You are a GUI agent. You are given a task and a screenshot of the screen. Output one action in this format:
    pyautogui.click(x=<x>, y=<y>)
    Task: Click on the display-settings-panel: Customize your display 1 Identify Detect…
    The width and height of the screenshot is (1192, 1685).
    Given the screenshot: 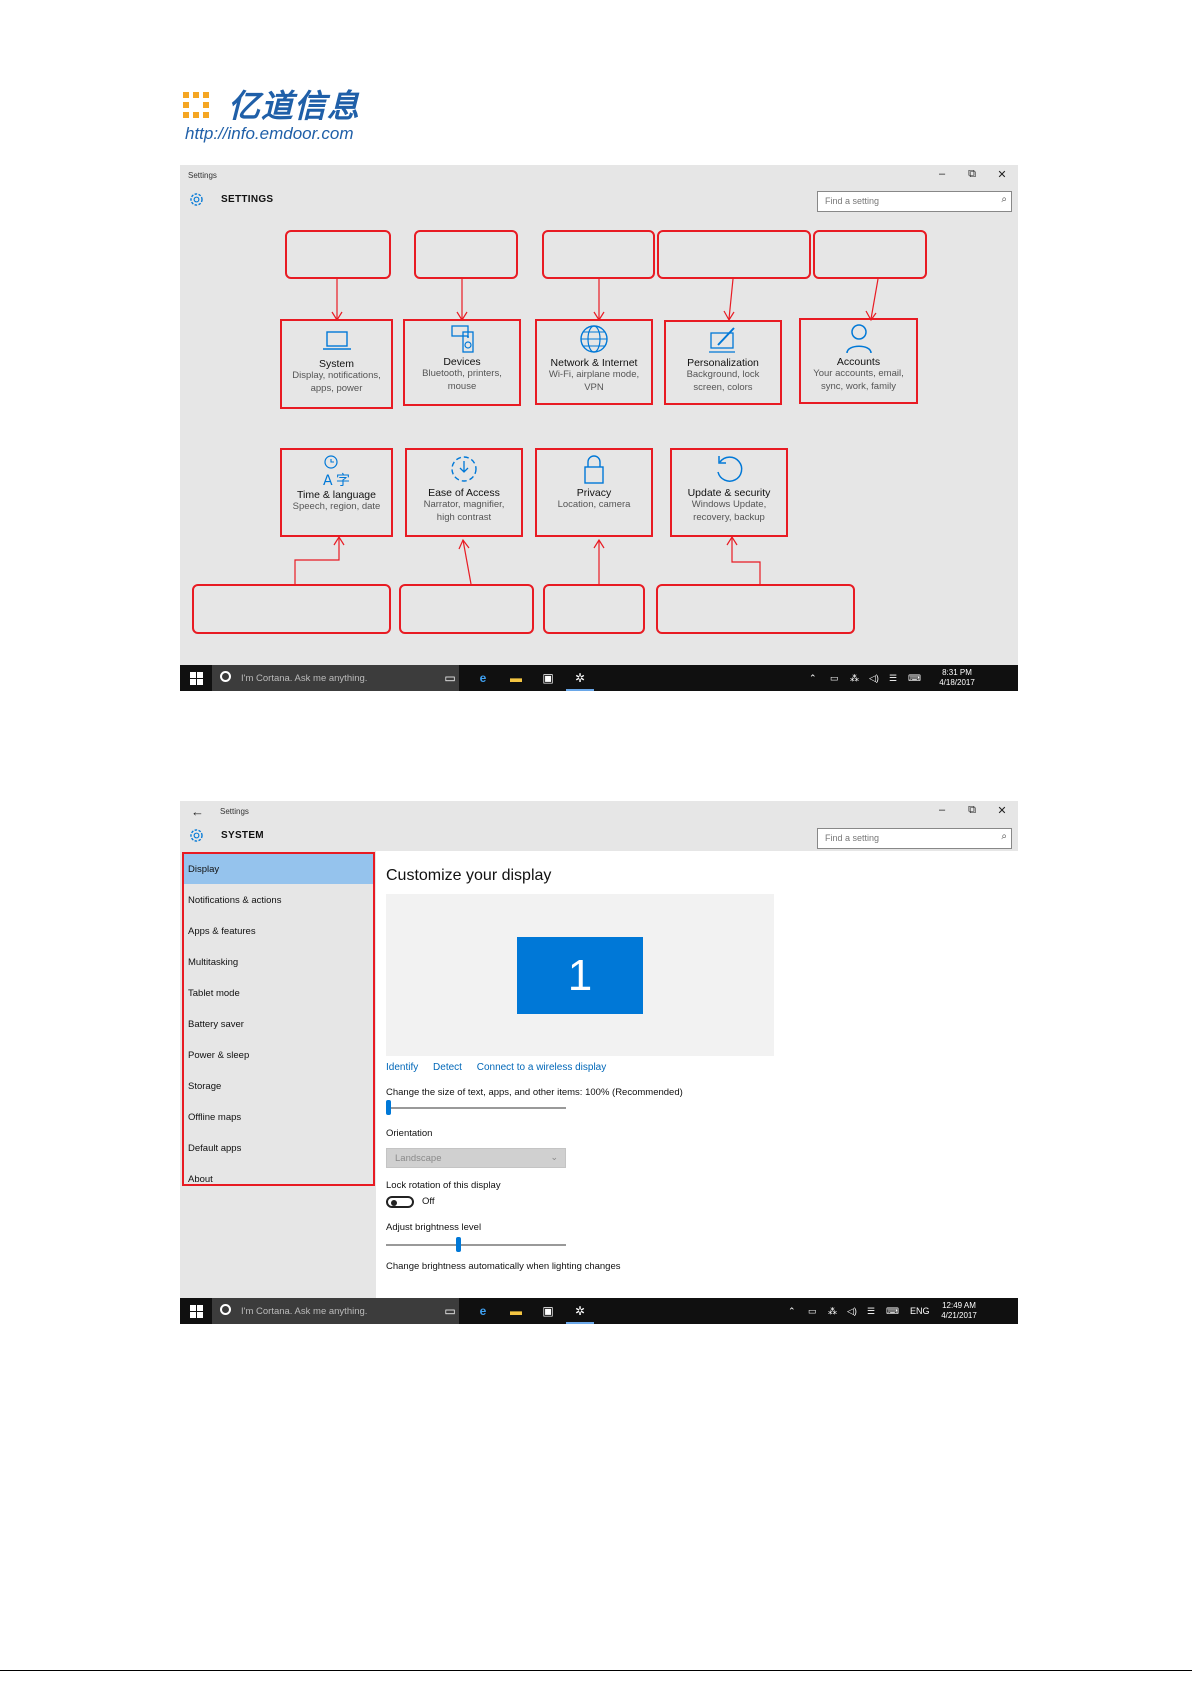 What is the action you would take?
    pyautogui.click(x=697, y=1075)
    